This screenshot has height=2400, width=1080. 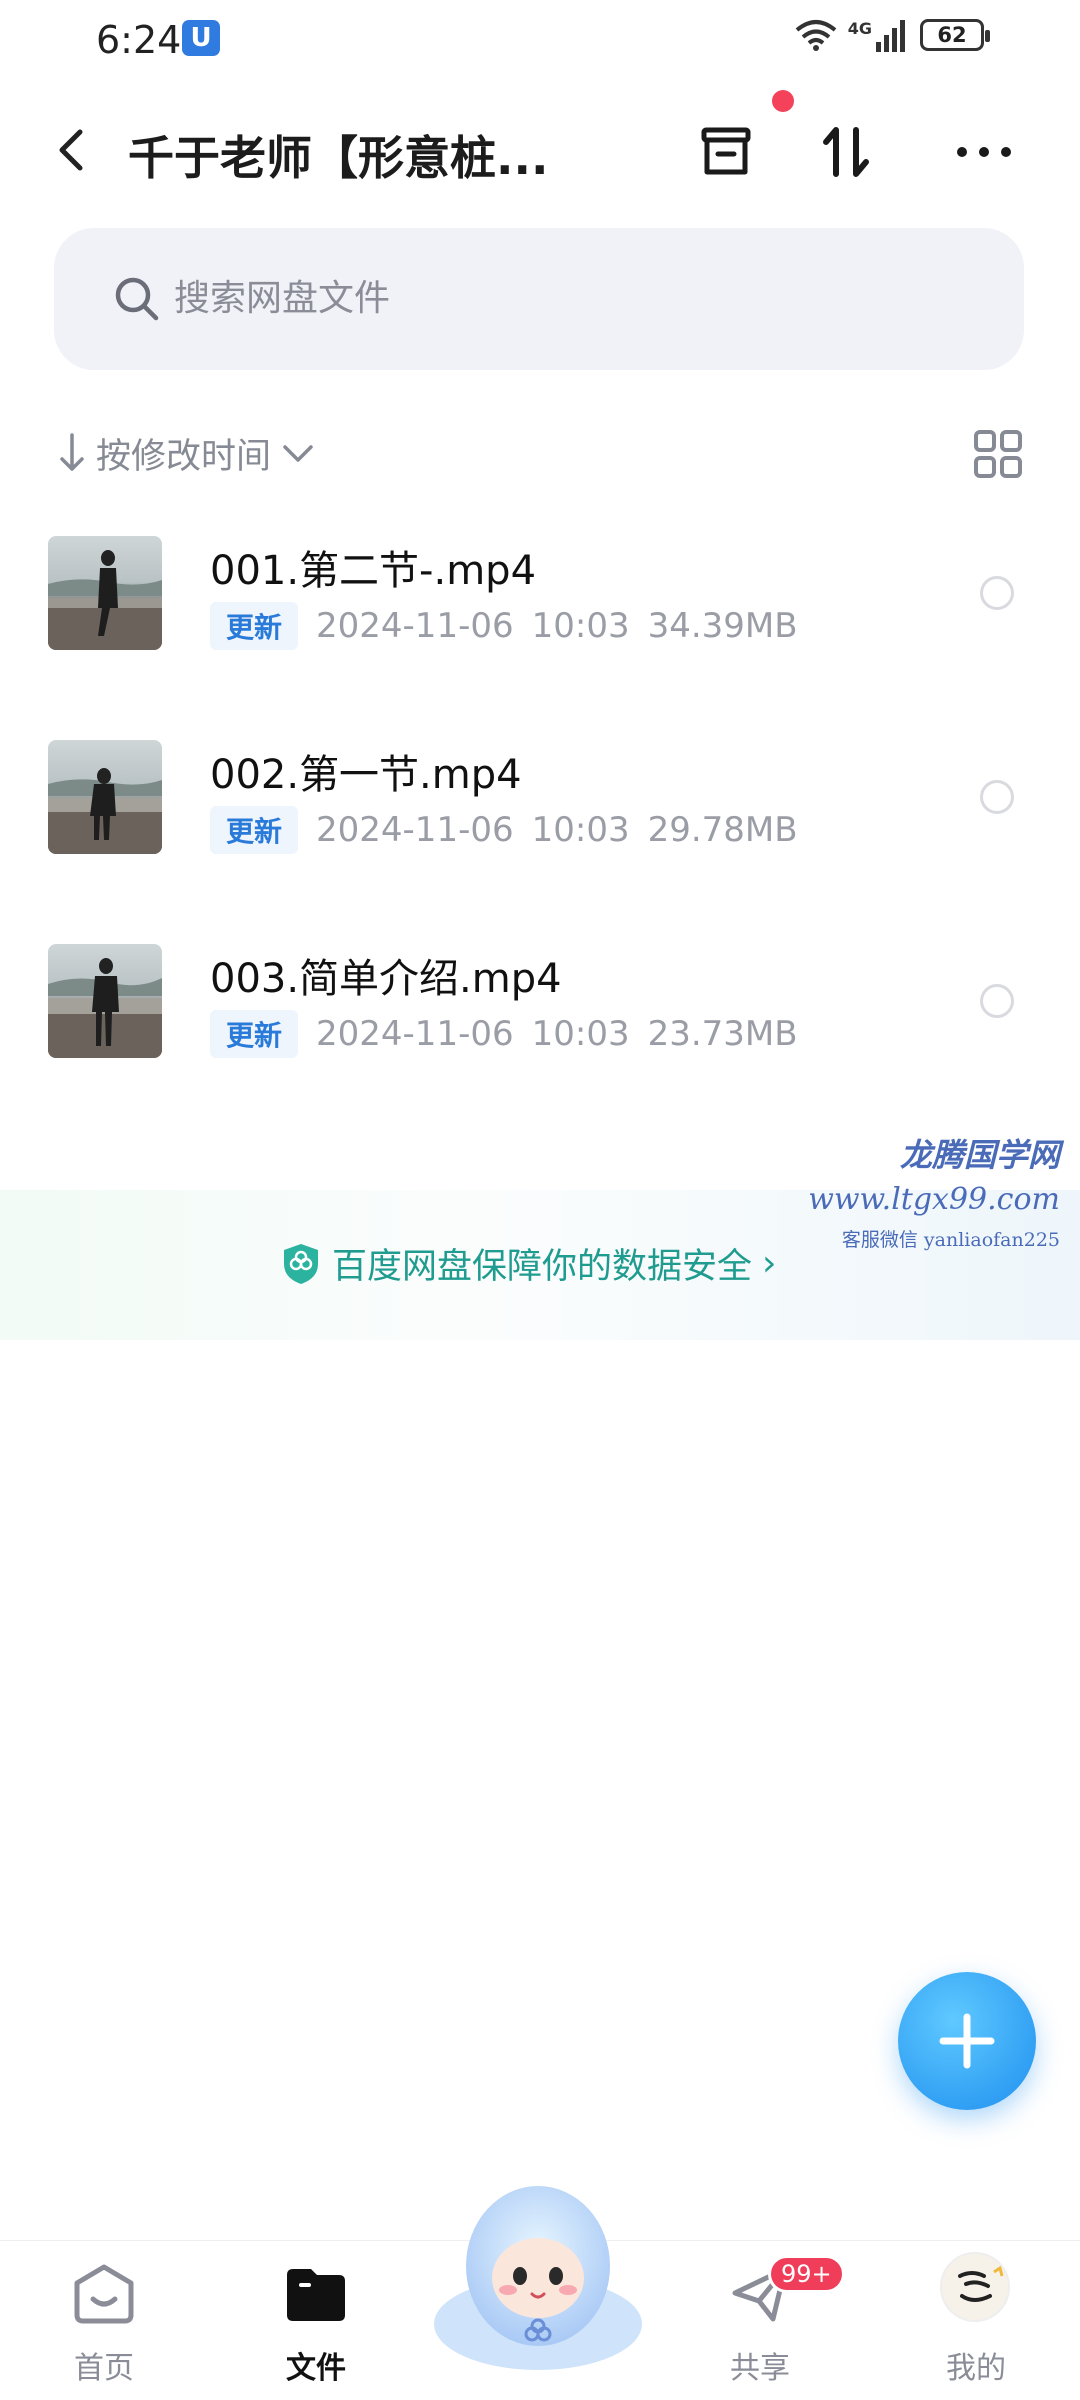 I want to click on home-icon, so click(x=104, y=2294).